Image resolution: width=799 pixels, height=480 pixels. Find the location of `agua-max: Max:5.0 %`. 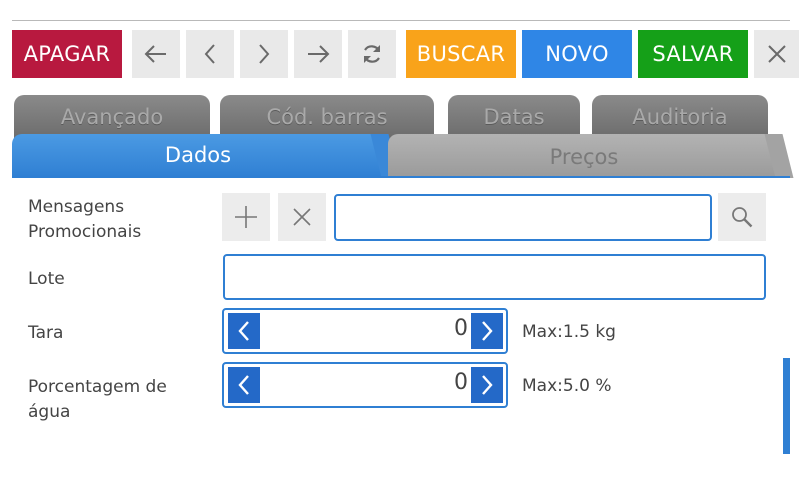

agua-max: Max:5.0 % is located at coordinates (567, 386).